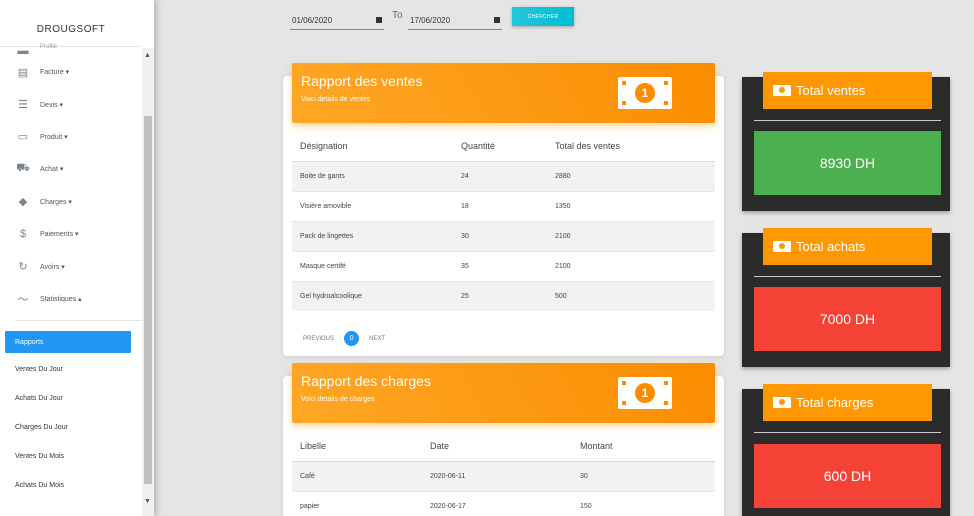  I want to click on sidebar-item-facture: ▤ Facture ▾, so click(71, 72).